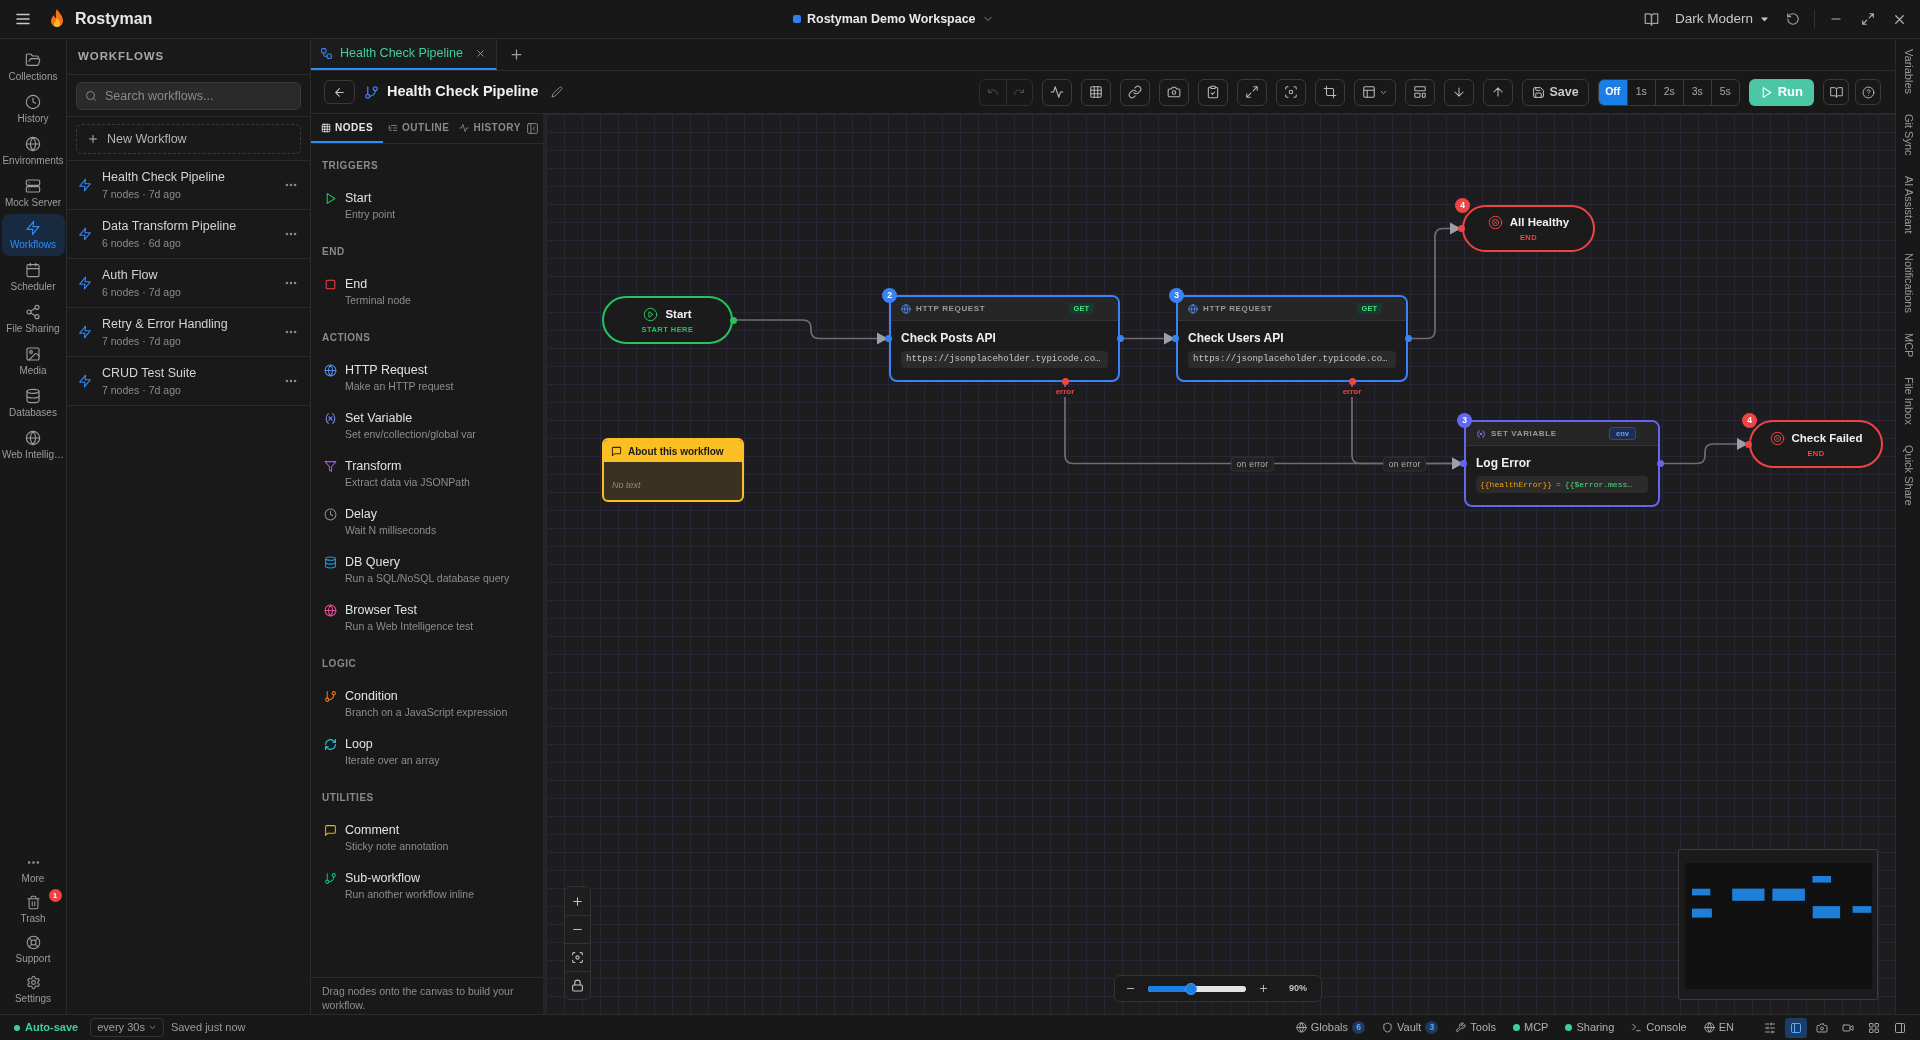  Describe the element at coordinates (673, 470) in the screenshot. I see `comment-note: About this workflow No text` at that location.